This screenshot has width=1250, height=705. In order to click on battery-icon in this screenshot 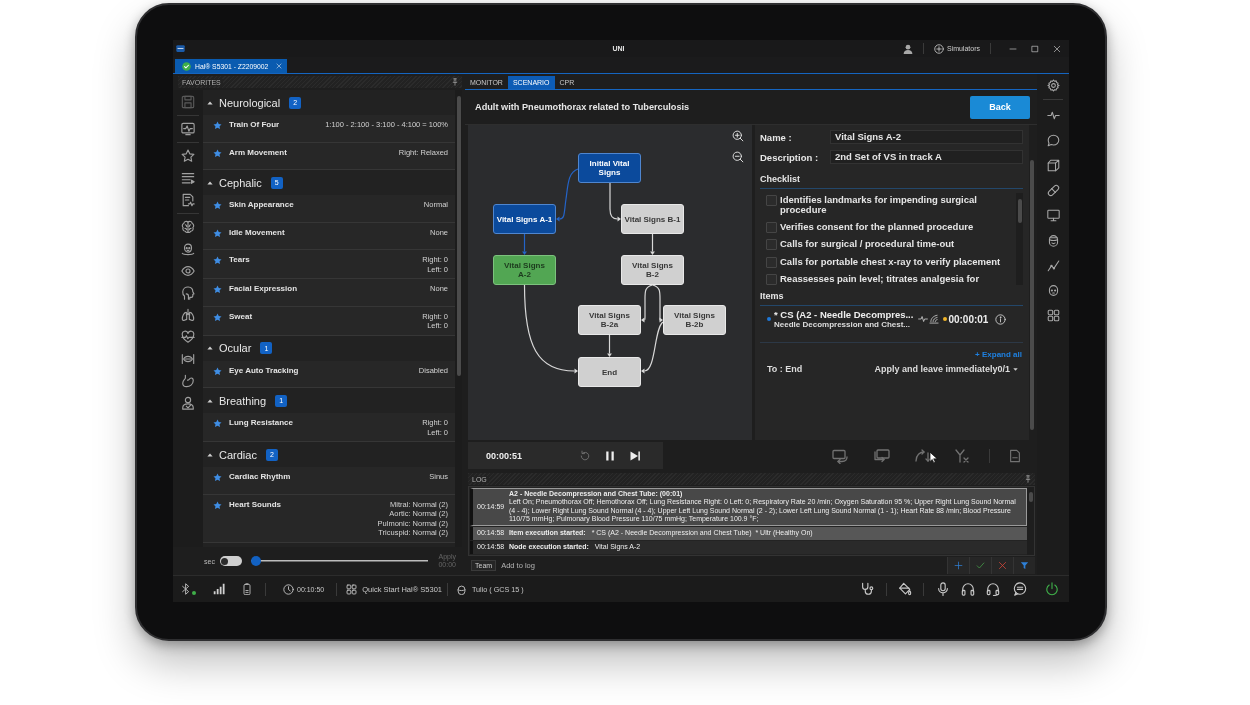, I will do `click(247, 589)`.